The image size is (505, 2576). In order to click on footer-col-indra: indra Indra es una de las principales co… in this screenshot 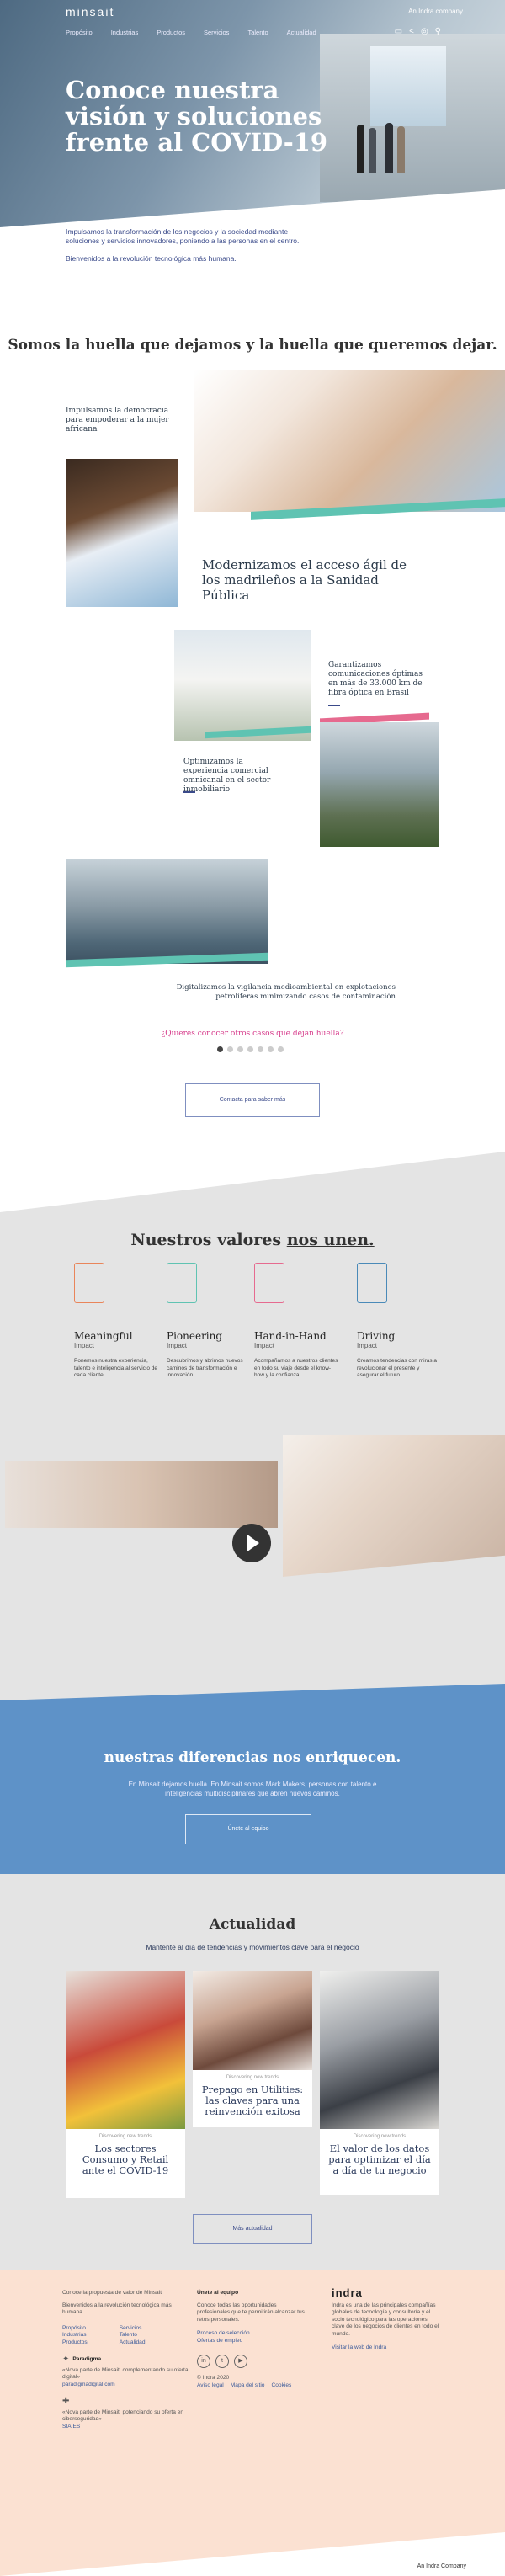, I will do `click(386, 2319)`.